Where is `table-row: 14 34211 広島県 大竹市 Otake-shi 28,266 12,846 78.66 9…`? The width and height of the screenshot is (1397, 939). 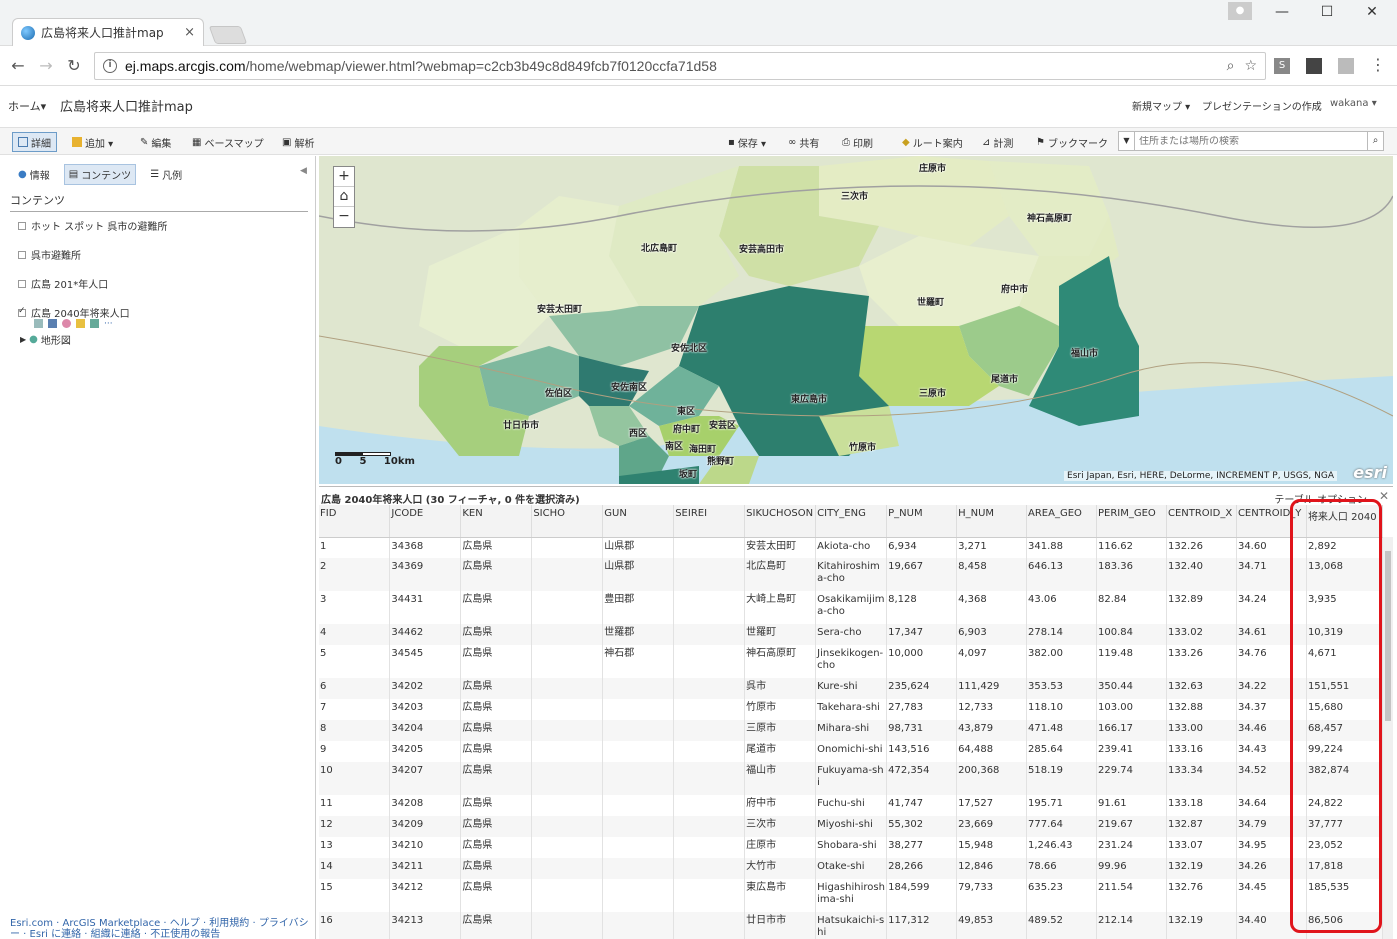 table-row: 14 34211 広島県 大竹市 Otake-shi 28,266 12,846 78.66 9… is located at coordinates (851, 868).